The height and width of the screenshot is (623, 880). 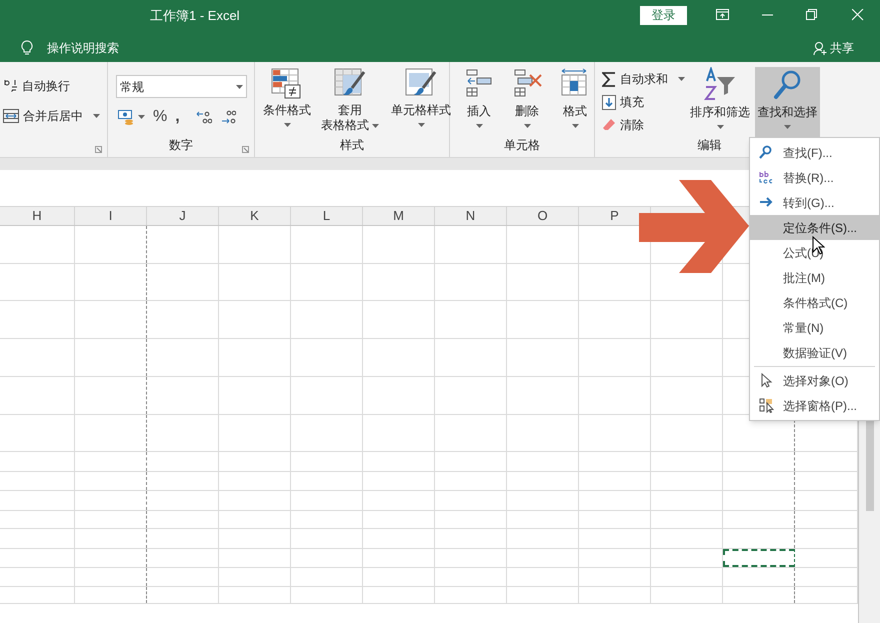 I want to click on group-label: 数字, so click(x=181, y=145).